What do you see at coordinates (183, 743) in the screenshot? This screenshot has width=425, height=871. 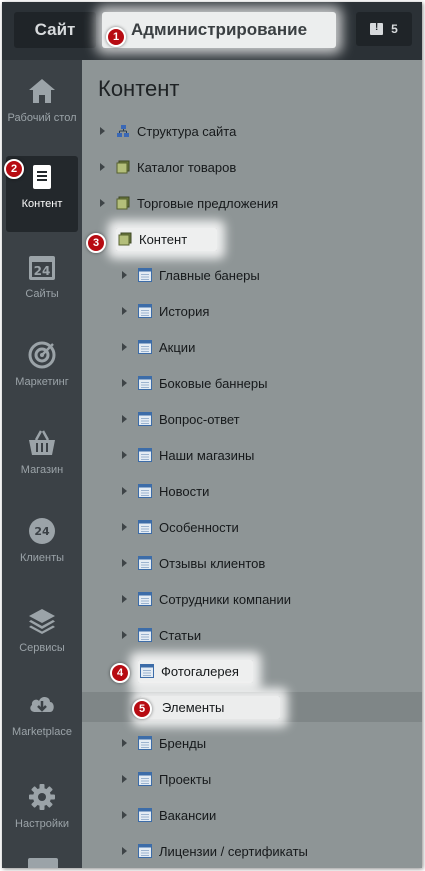 I see `tree-item-label: Бренды` at bounding box center [183, 743].